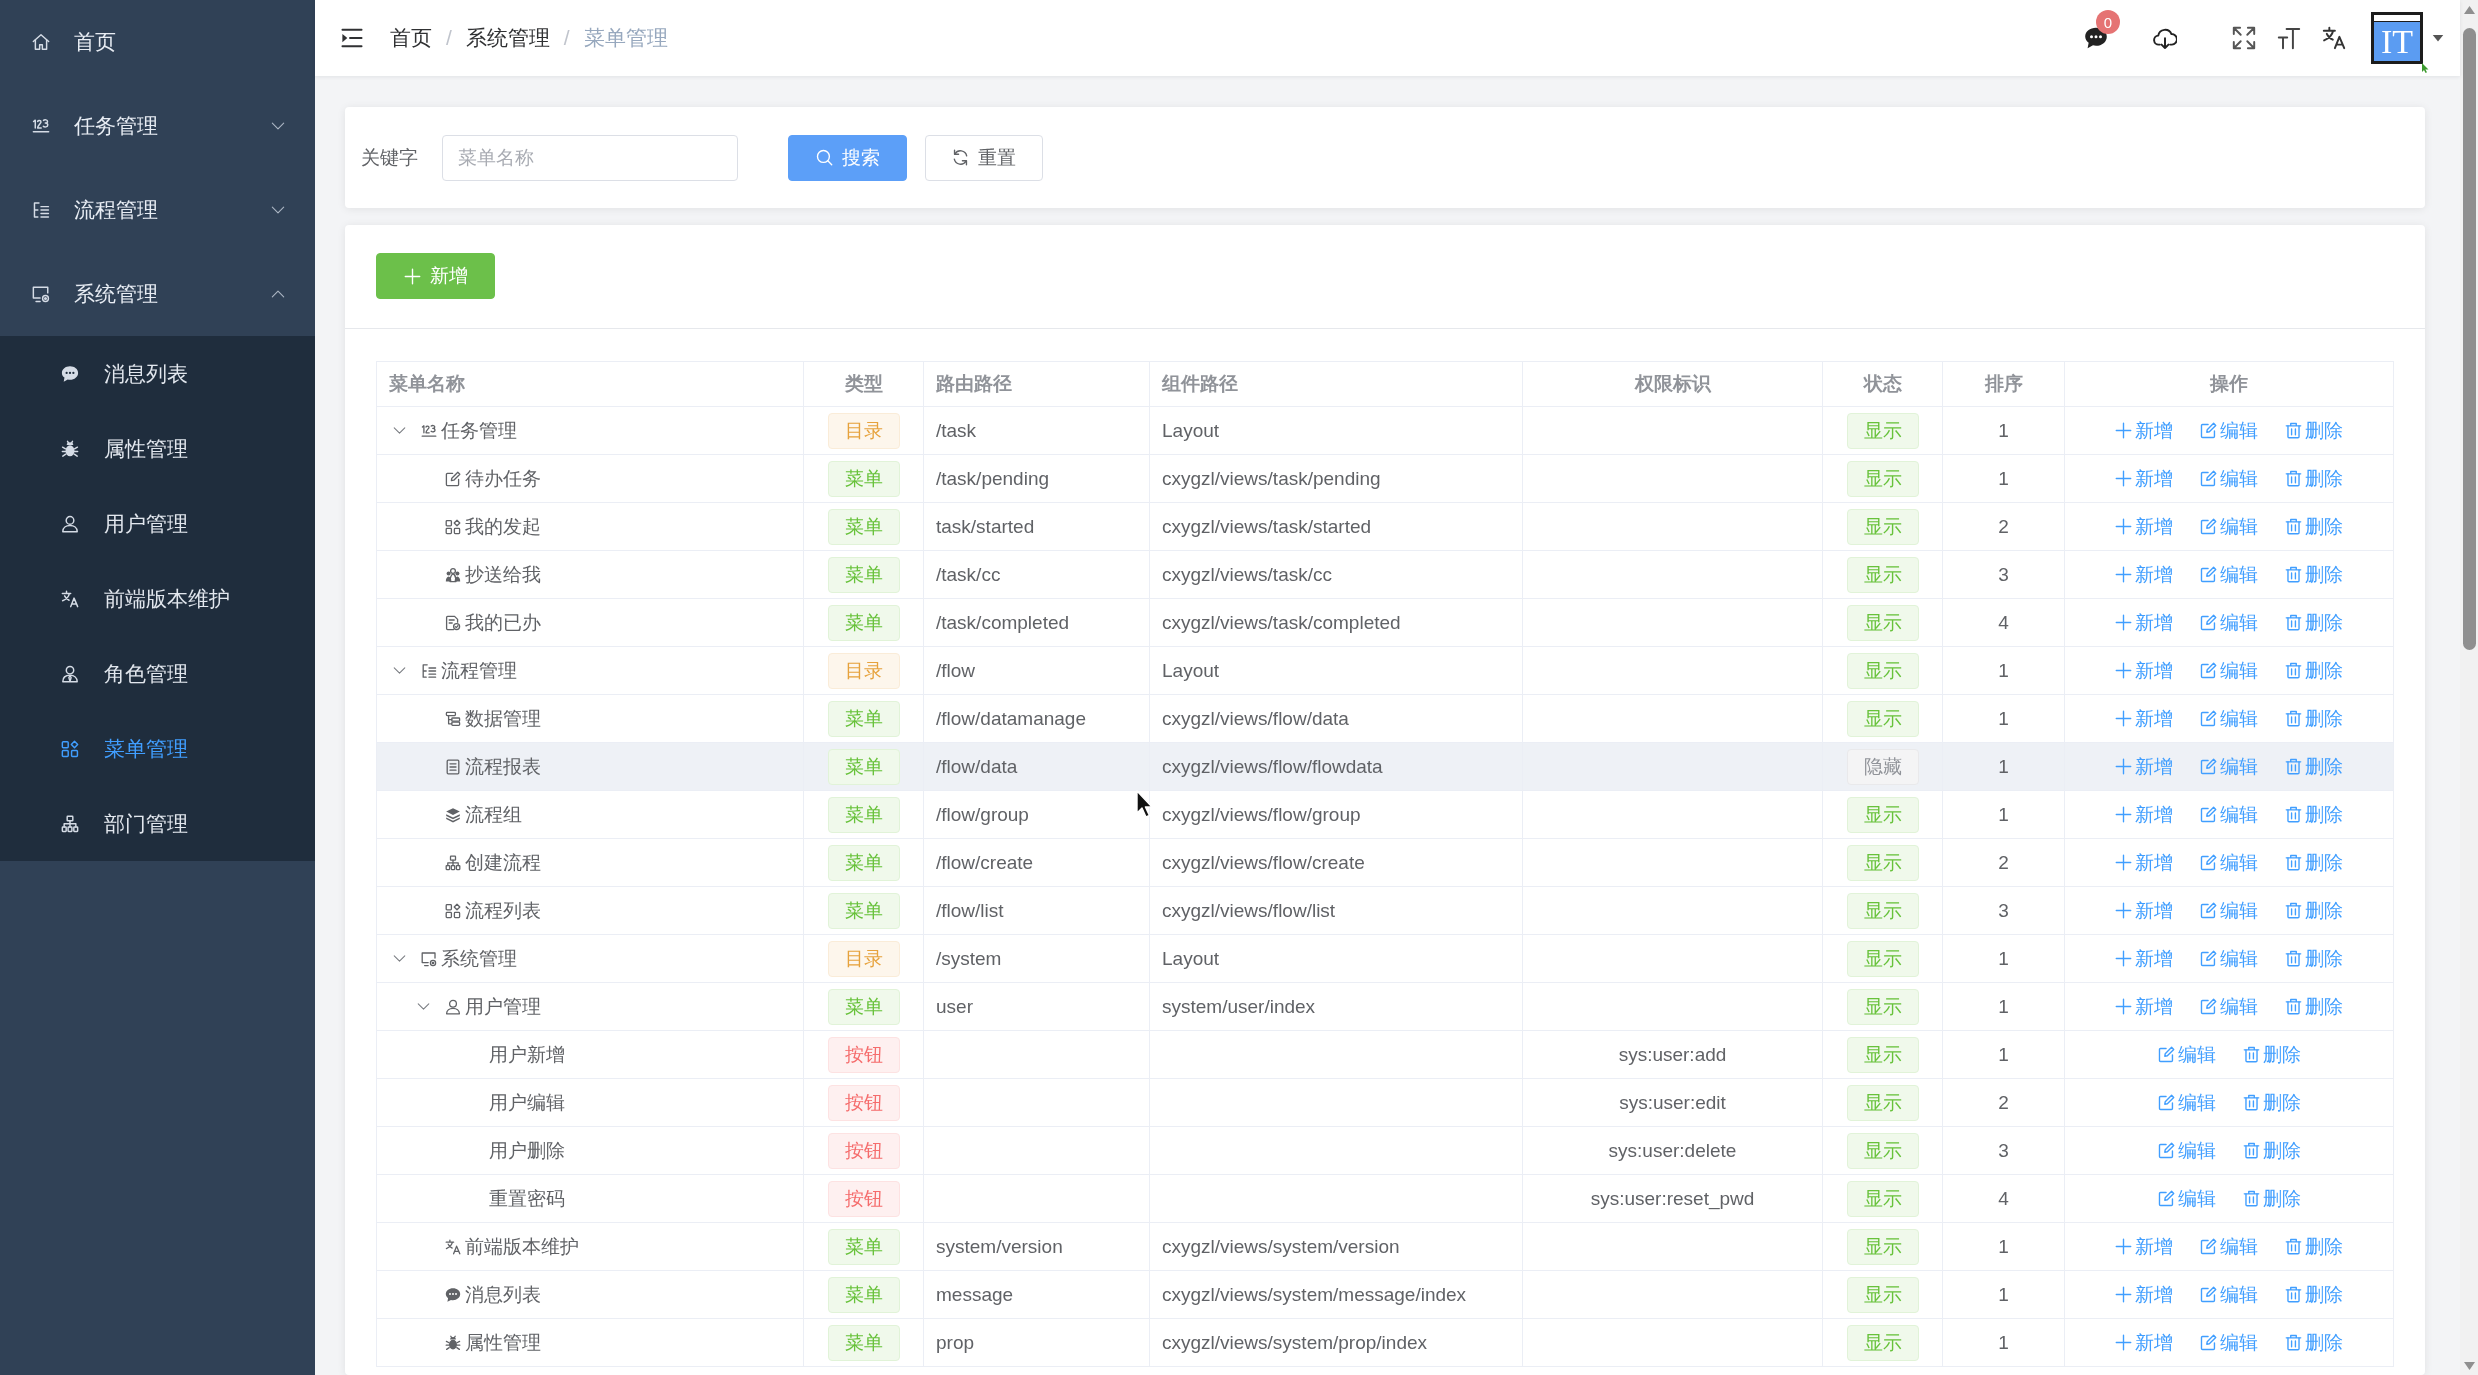 This screenshot has height=1375, width=2478. Describe the element at coordinates (2469, 1366) in the screenshot. I see `scroll-down-icon` at that location.